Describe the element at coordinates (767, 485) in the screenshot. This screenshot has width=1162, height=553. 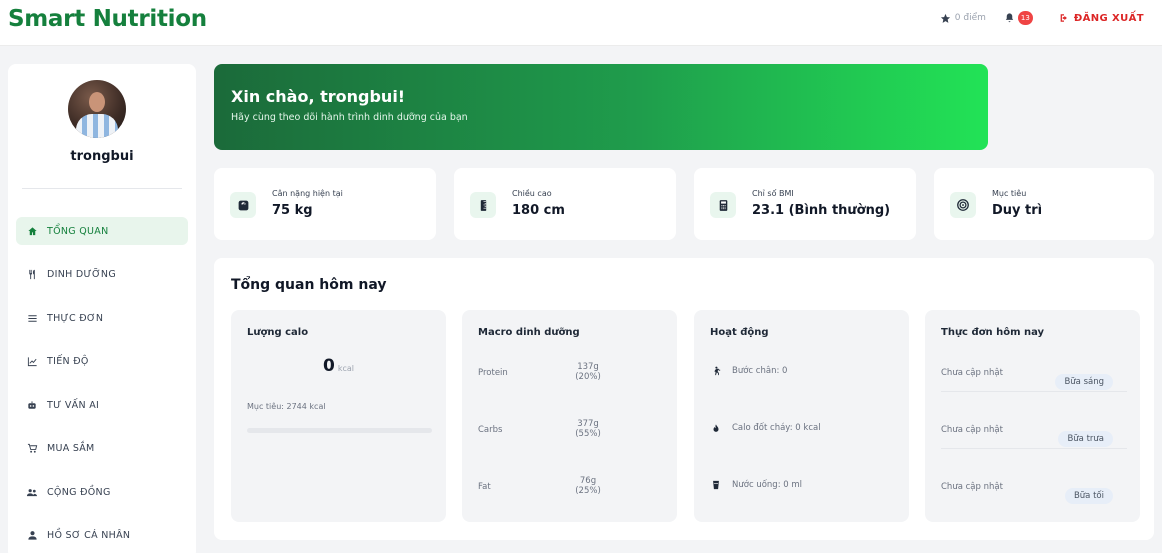
I see `activity-label: Nước uống: 0 ml` at that location.